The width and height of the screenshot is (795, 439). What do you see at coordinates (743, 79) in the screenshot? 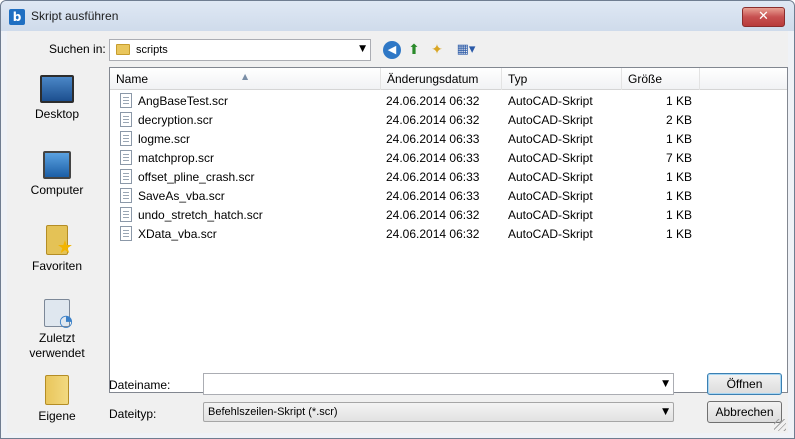
I see `column-header-filler` at bounding box center [743, 79].